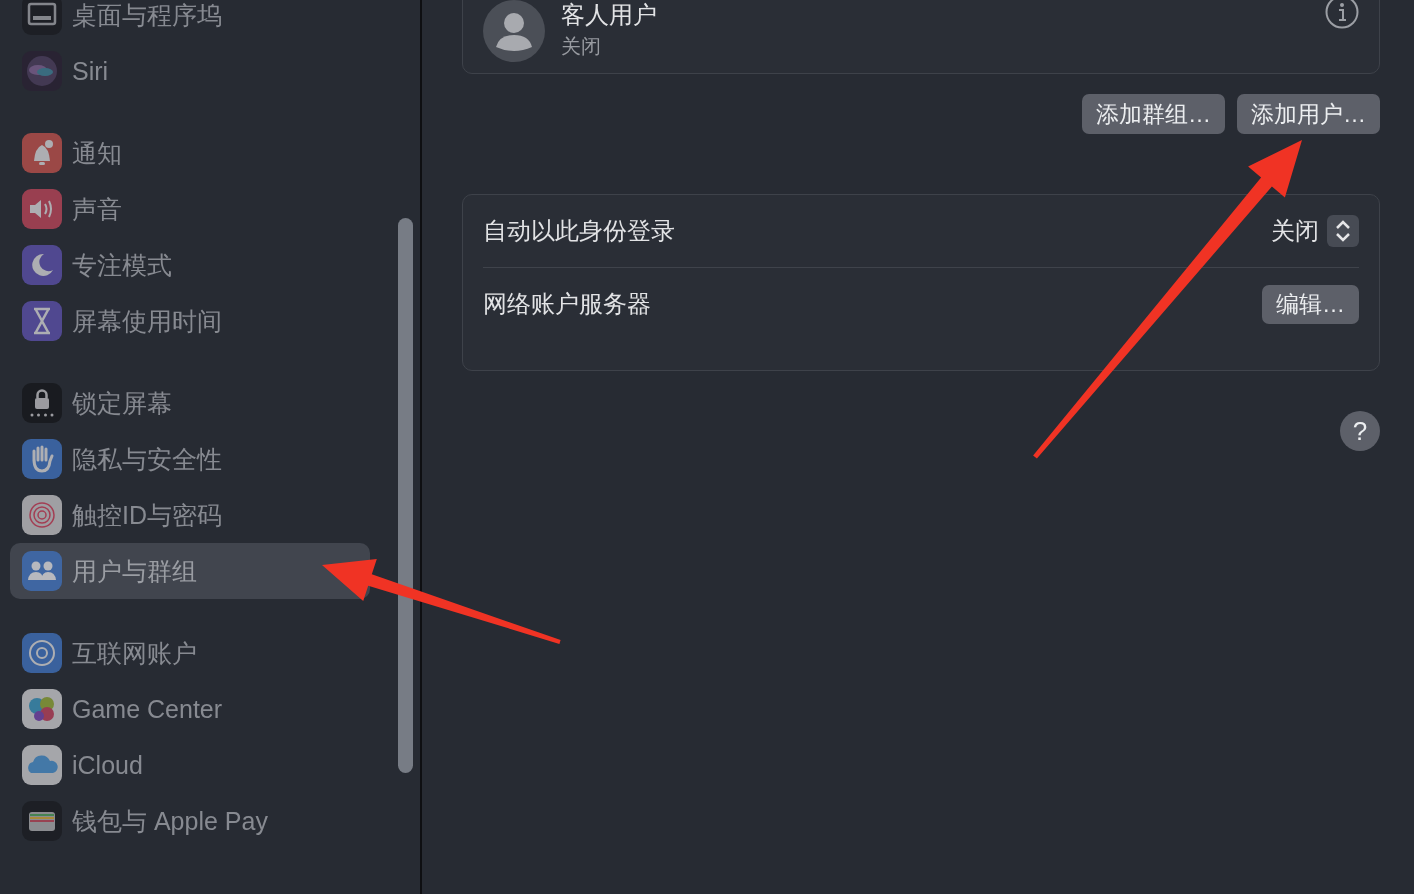  Describe the element at coordinates (190, 153) in the screenshot. I see `sidebar-item: 通知` at that location.